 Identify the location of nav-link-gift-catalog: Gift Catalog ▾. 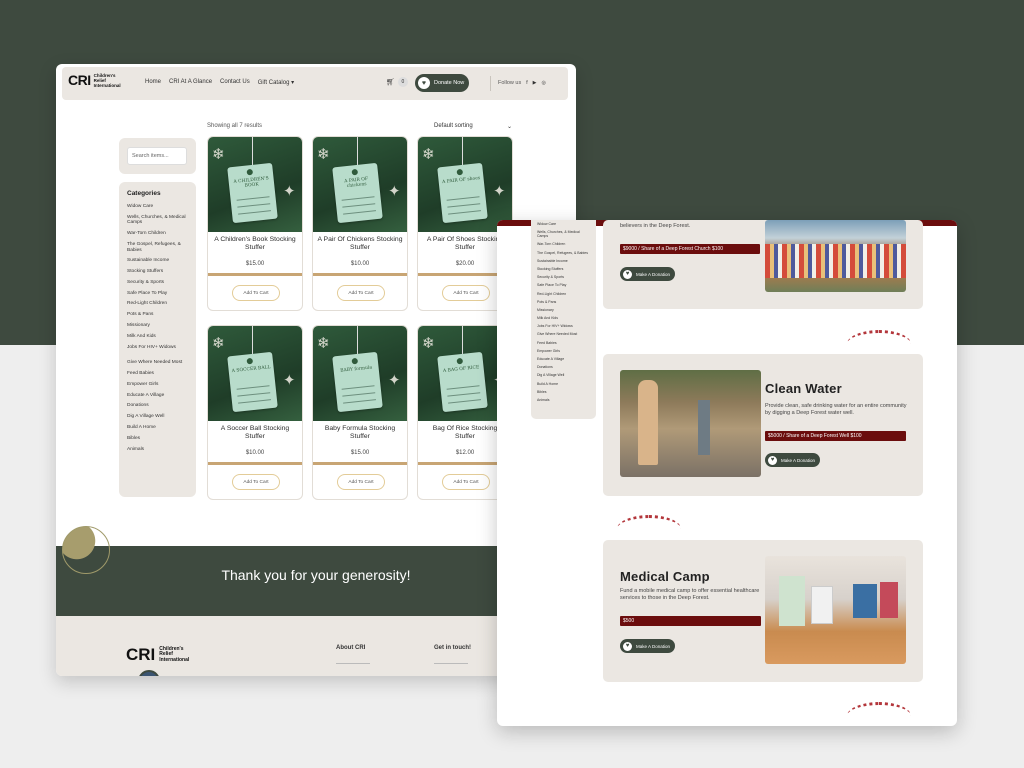
(276, 82).